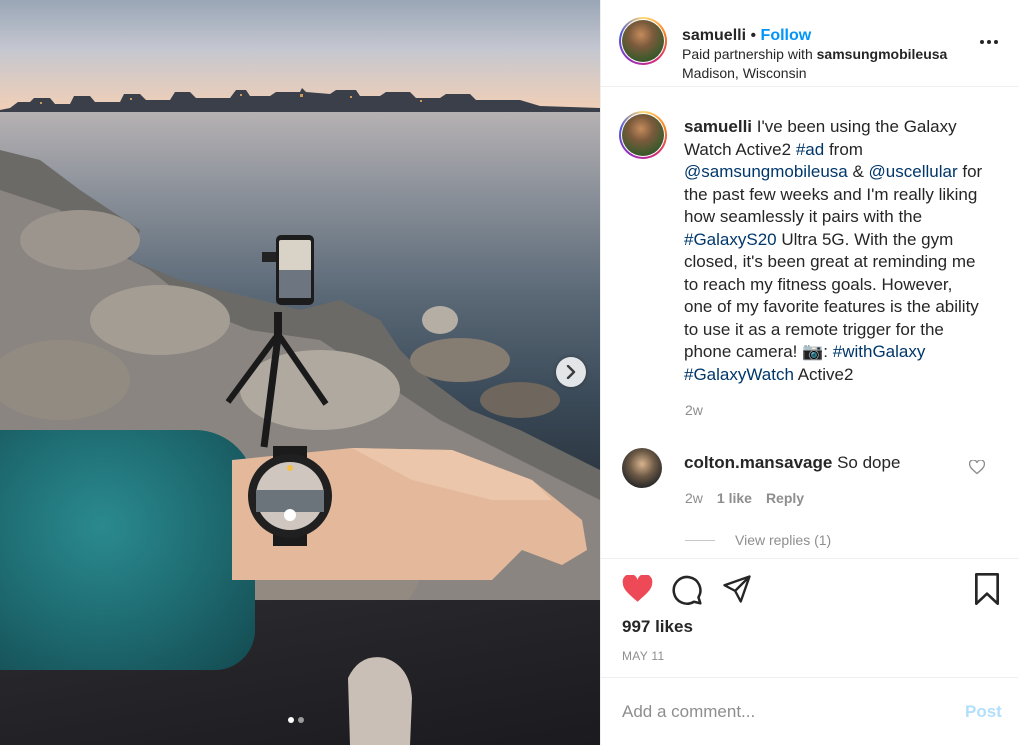 Image resolution: width=1018 pixels, height=746 pixels. I want to click on photo-jacket-sleeve, so click(127, 550).